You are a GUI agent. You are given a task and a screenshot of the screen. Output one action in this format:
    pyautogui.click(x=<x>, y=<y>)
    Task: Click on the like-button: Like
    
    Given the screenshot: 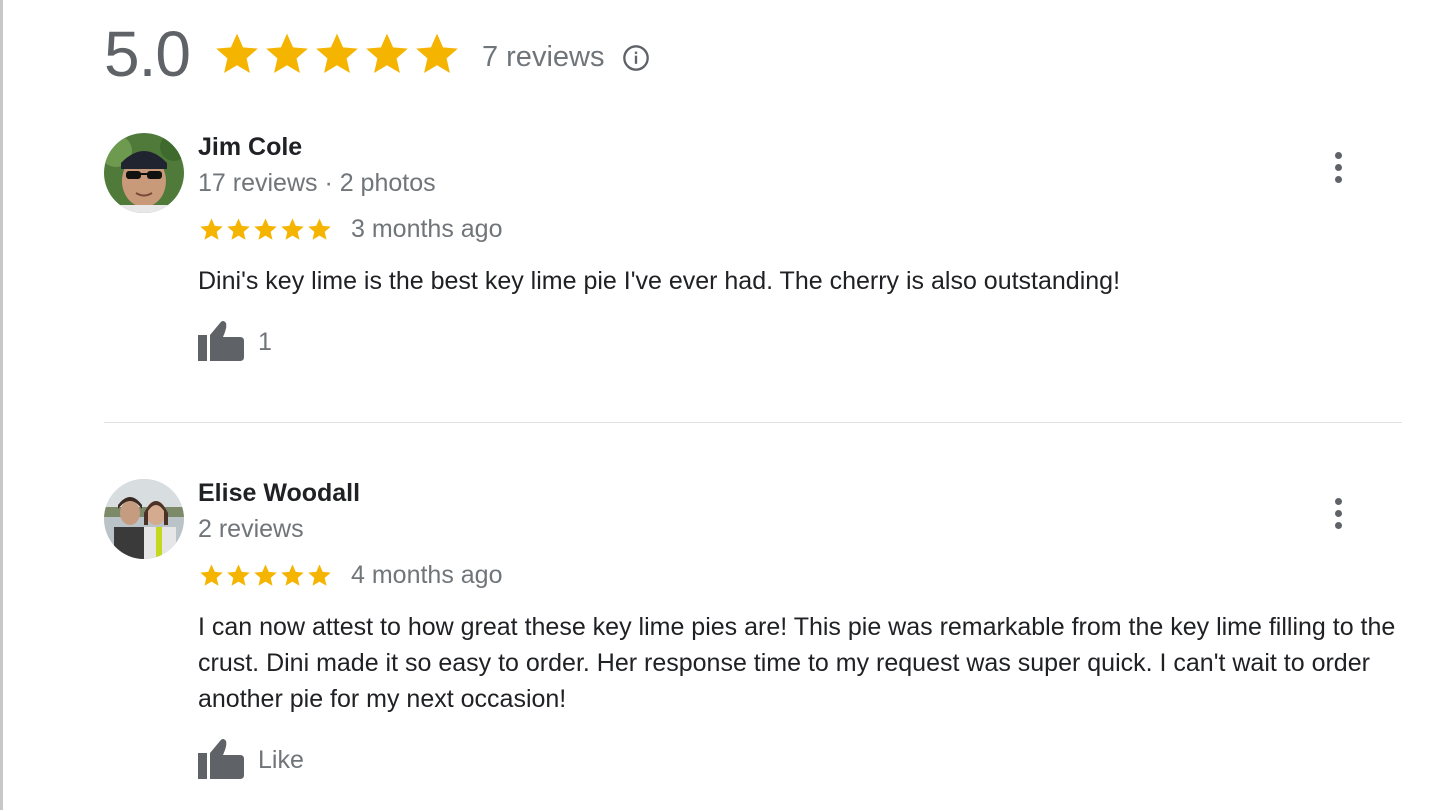 What is the action you would take?
    pyautogui.click(x=251, y=758)
    